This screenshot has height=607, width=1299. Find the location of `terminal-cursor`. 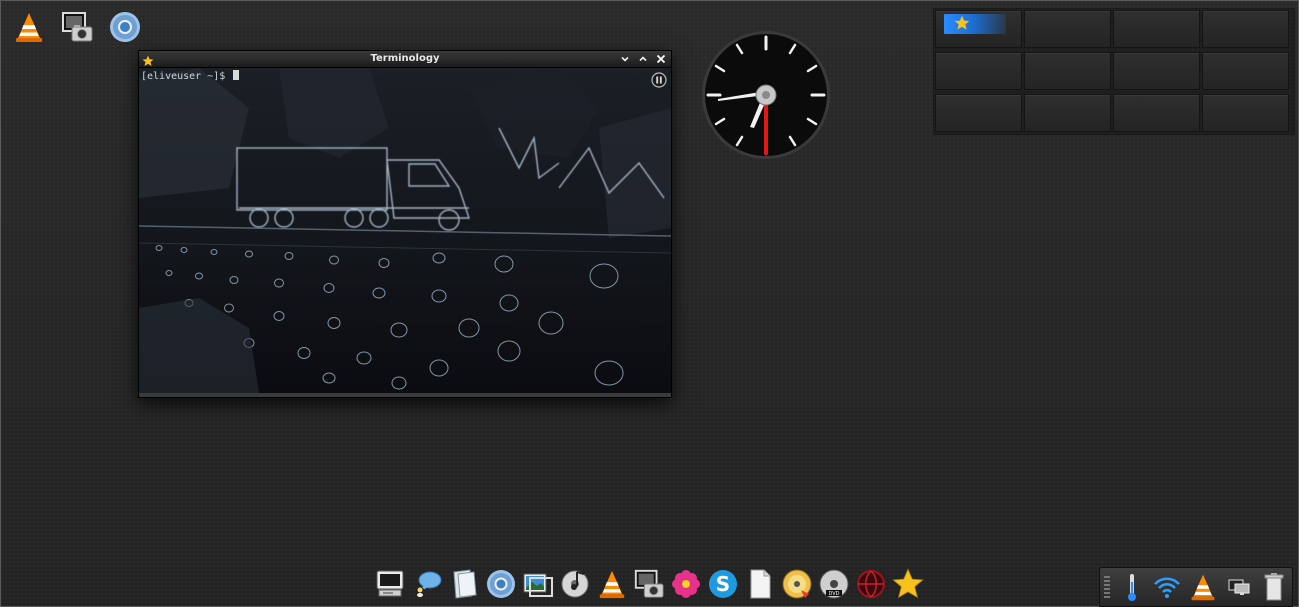

terminal-cursor is located at coordinates (236, 75).